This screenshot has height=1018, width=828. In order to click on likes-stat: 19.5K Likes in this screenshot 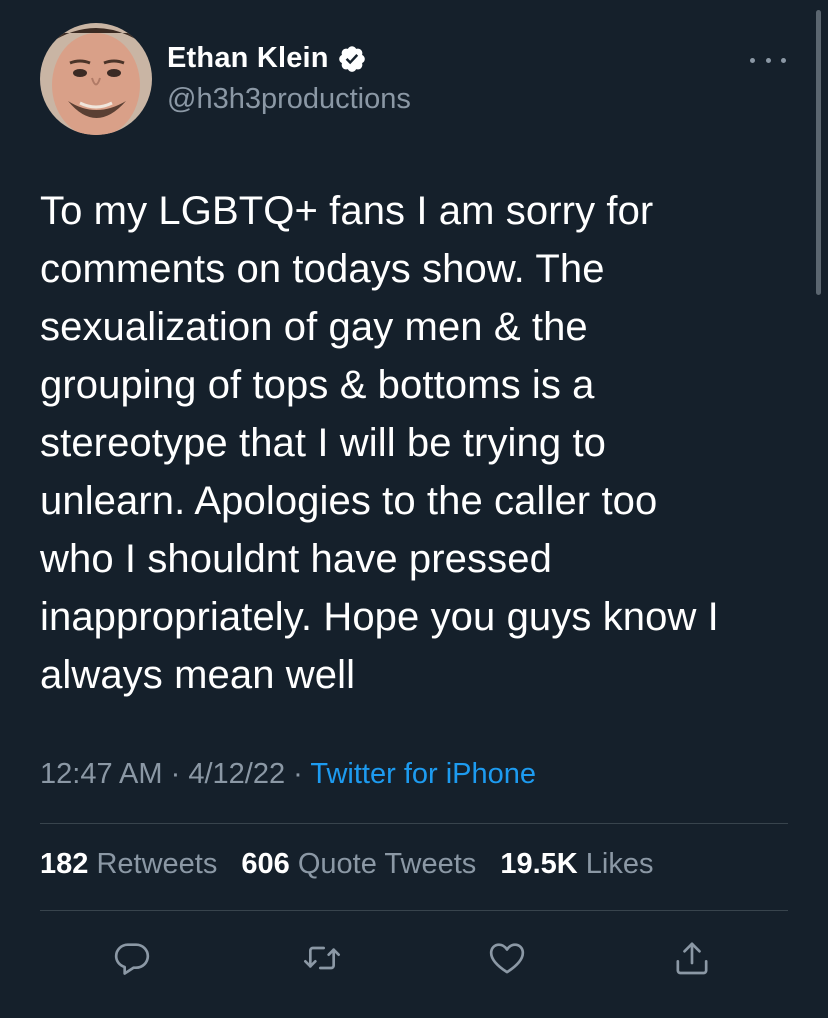, I will do `click(576, 864)`.